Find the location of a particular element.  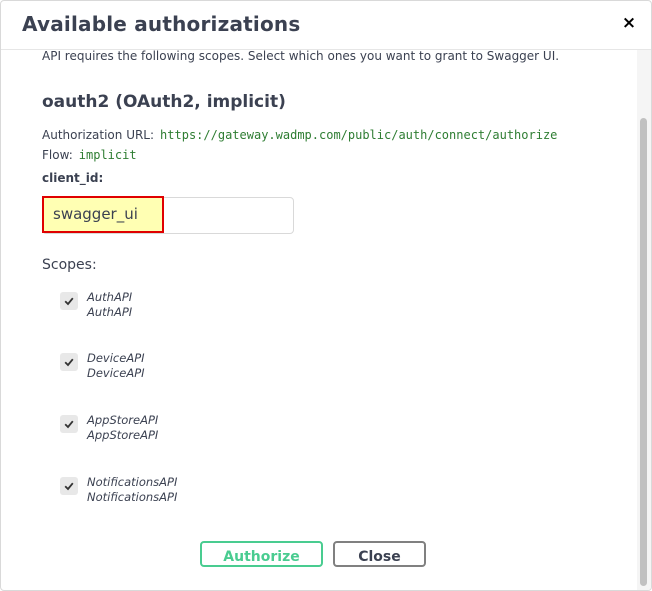

scope-name: DeviceAPI is located at coordinates (116, 358).